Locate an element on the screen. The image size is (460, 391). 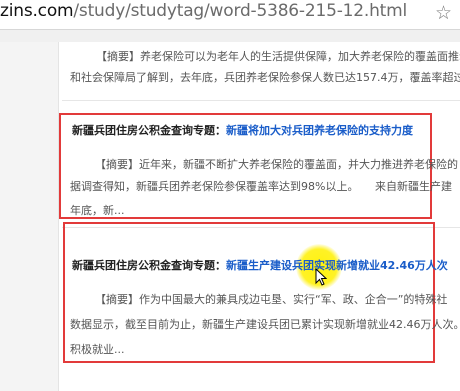
article2-topic-label: 新疆兵团住房公积金查询专题： is located at coordinates (149, 130).